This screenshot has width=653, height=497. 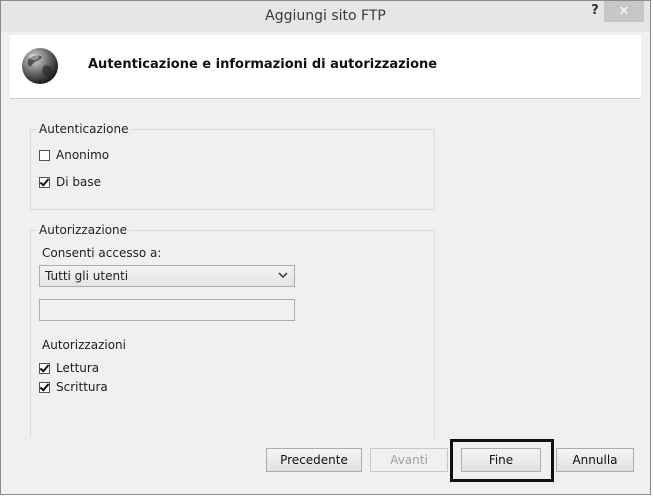 What do you see at coordinates (102, 253) in the screenshot?
I see `access-label: Consenti accesso a:` at bounding box center [102, 253].